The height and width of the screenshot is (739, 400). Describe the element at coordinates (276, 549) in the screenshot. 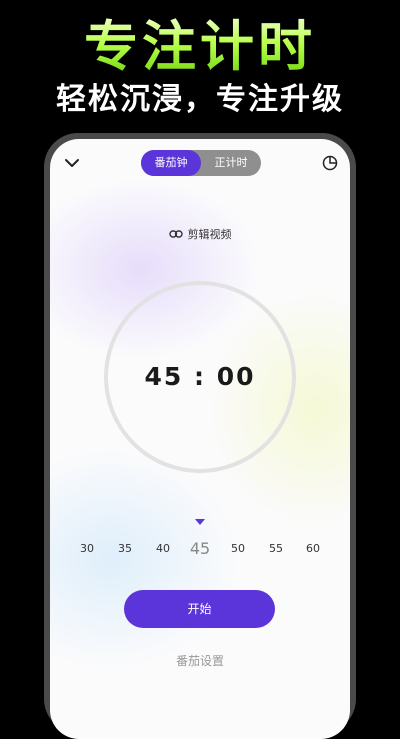

I see `duration-option-55: 55` at that location.